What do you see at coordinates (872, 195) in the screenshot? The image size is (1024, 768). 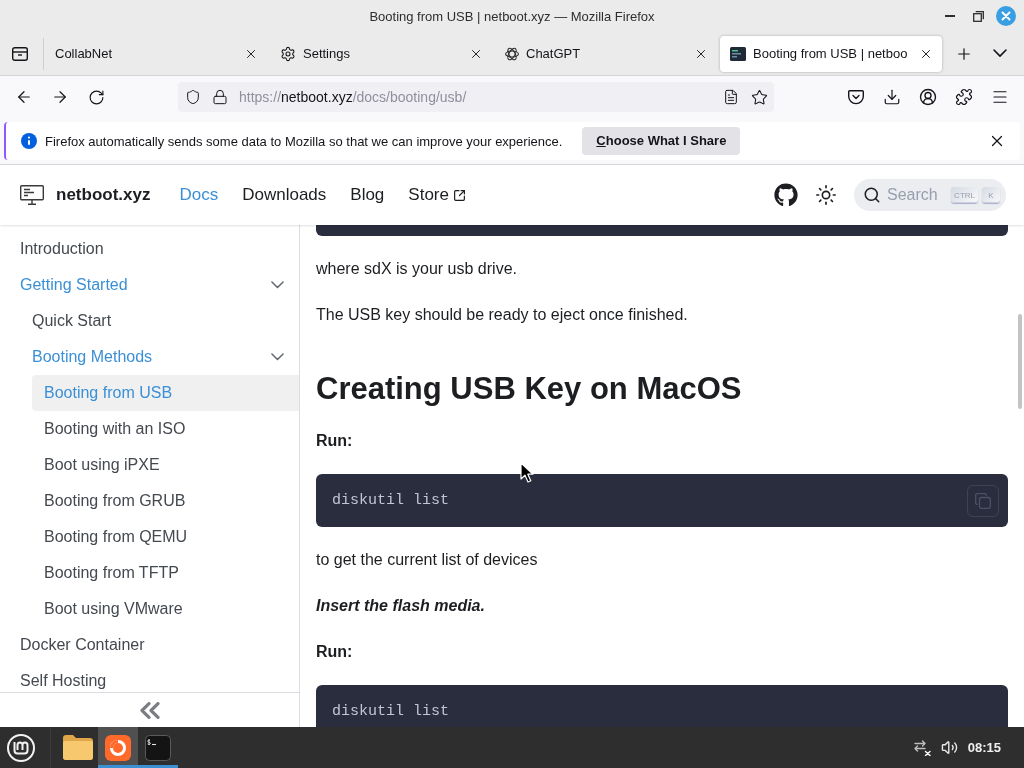 I see `search-icon` at bounding box center [872, 195].